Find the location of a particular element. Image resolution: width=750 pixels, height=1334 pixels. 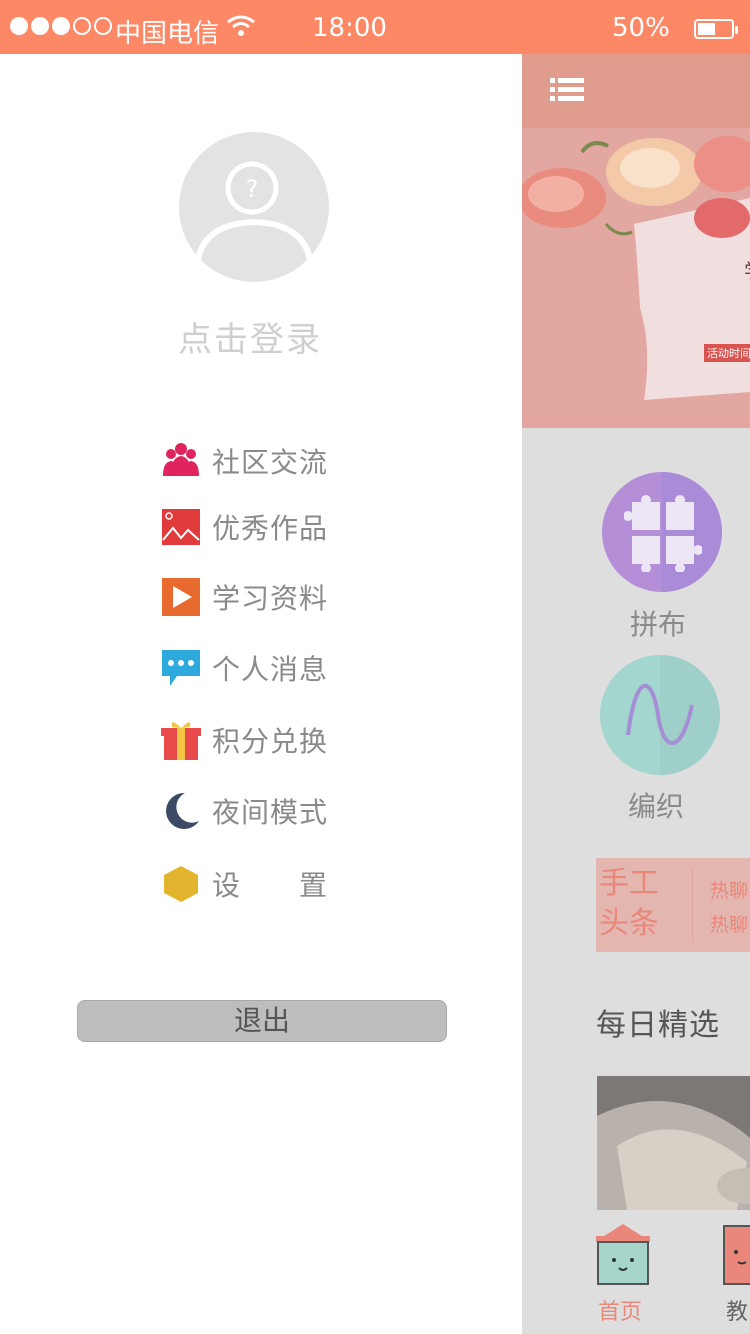

user-placeholder-icon: ? is located at coordinates (254, 217).